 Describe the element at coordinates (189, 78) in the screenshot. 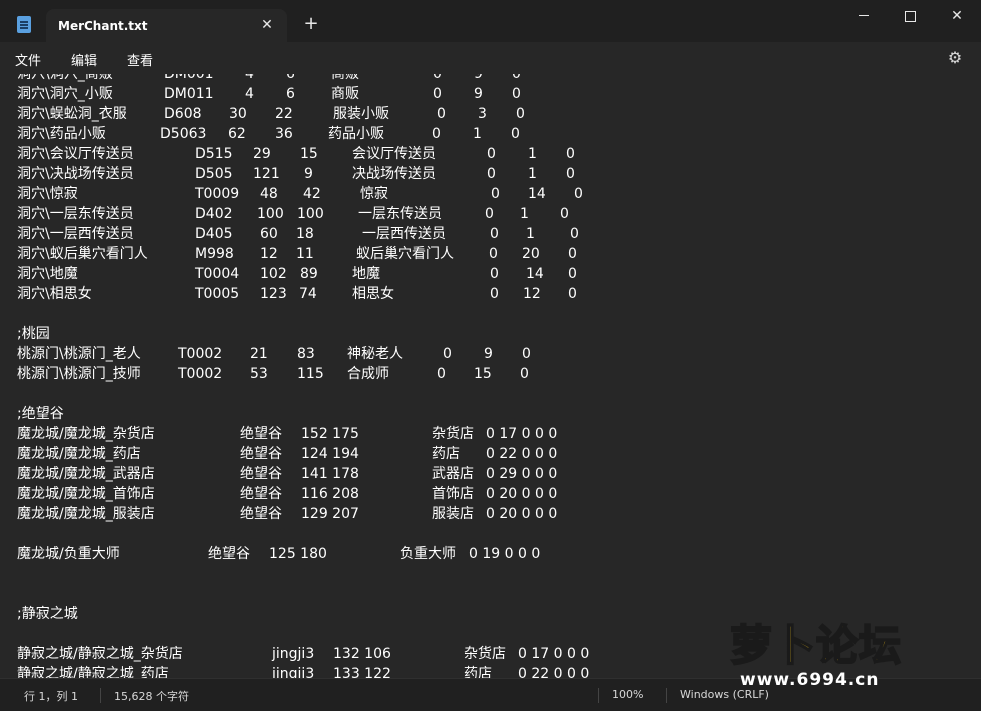

I see `text-segment: DM001` at that location.